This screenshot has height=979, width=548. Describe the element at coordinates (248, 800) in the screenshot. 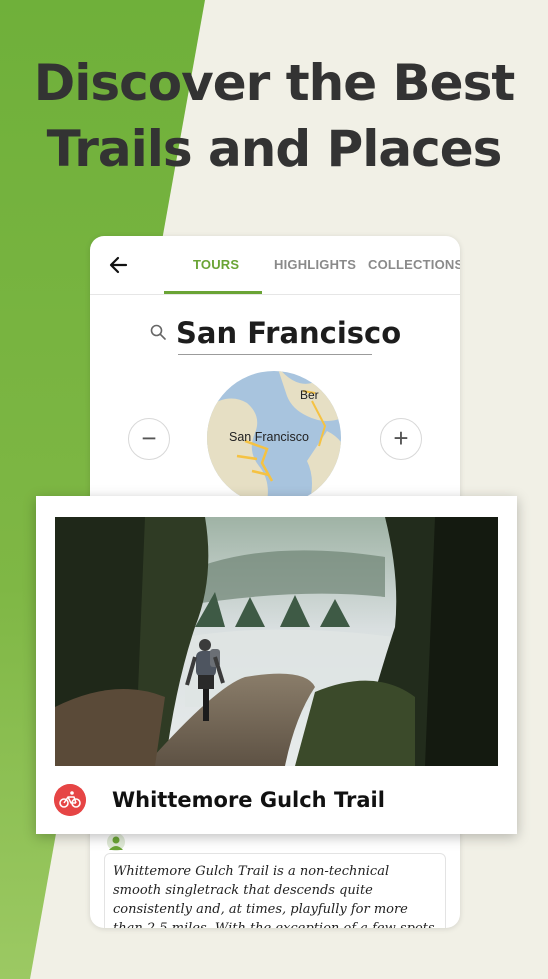

I see `trail-name: Whittemore Gulch Trail` at that location.